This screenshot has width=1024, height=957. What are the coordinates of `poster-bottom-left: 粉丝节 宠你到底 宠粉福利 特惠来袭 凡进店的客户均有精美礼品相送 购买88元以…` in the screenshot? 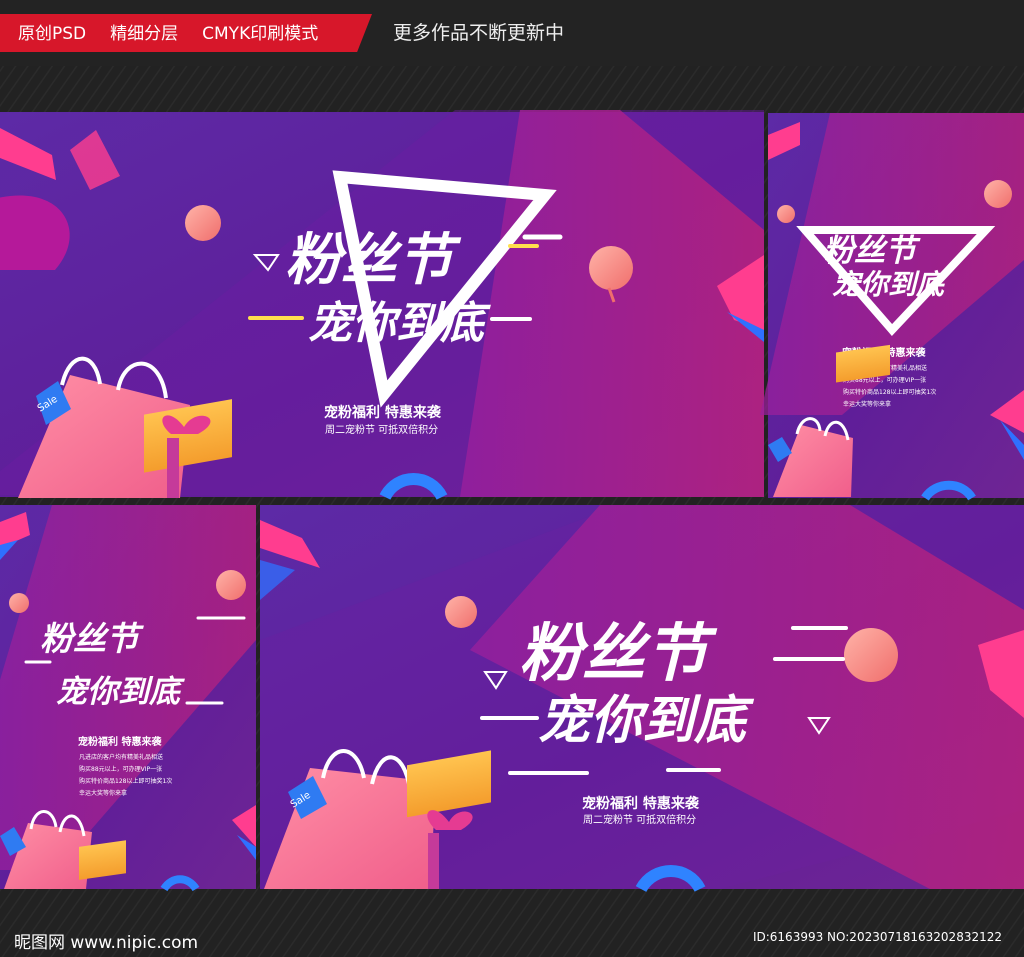 It's located at (128, 698).